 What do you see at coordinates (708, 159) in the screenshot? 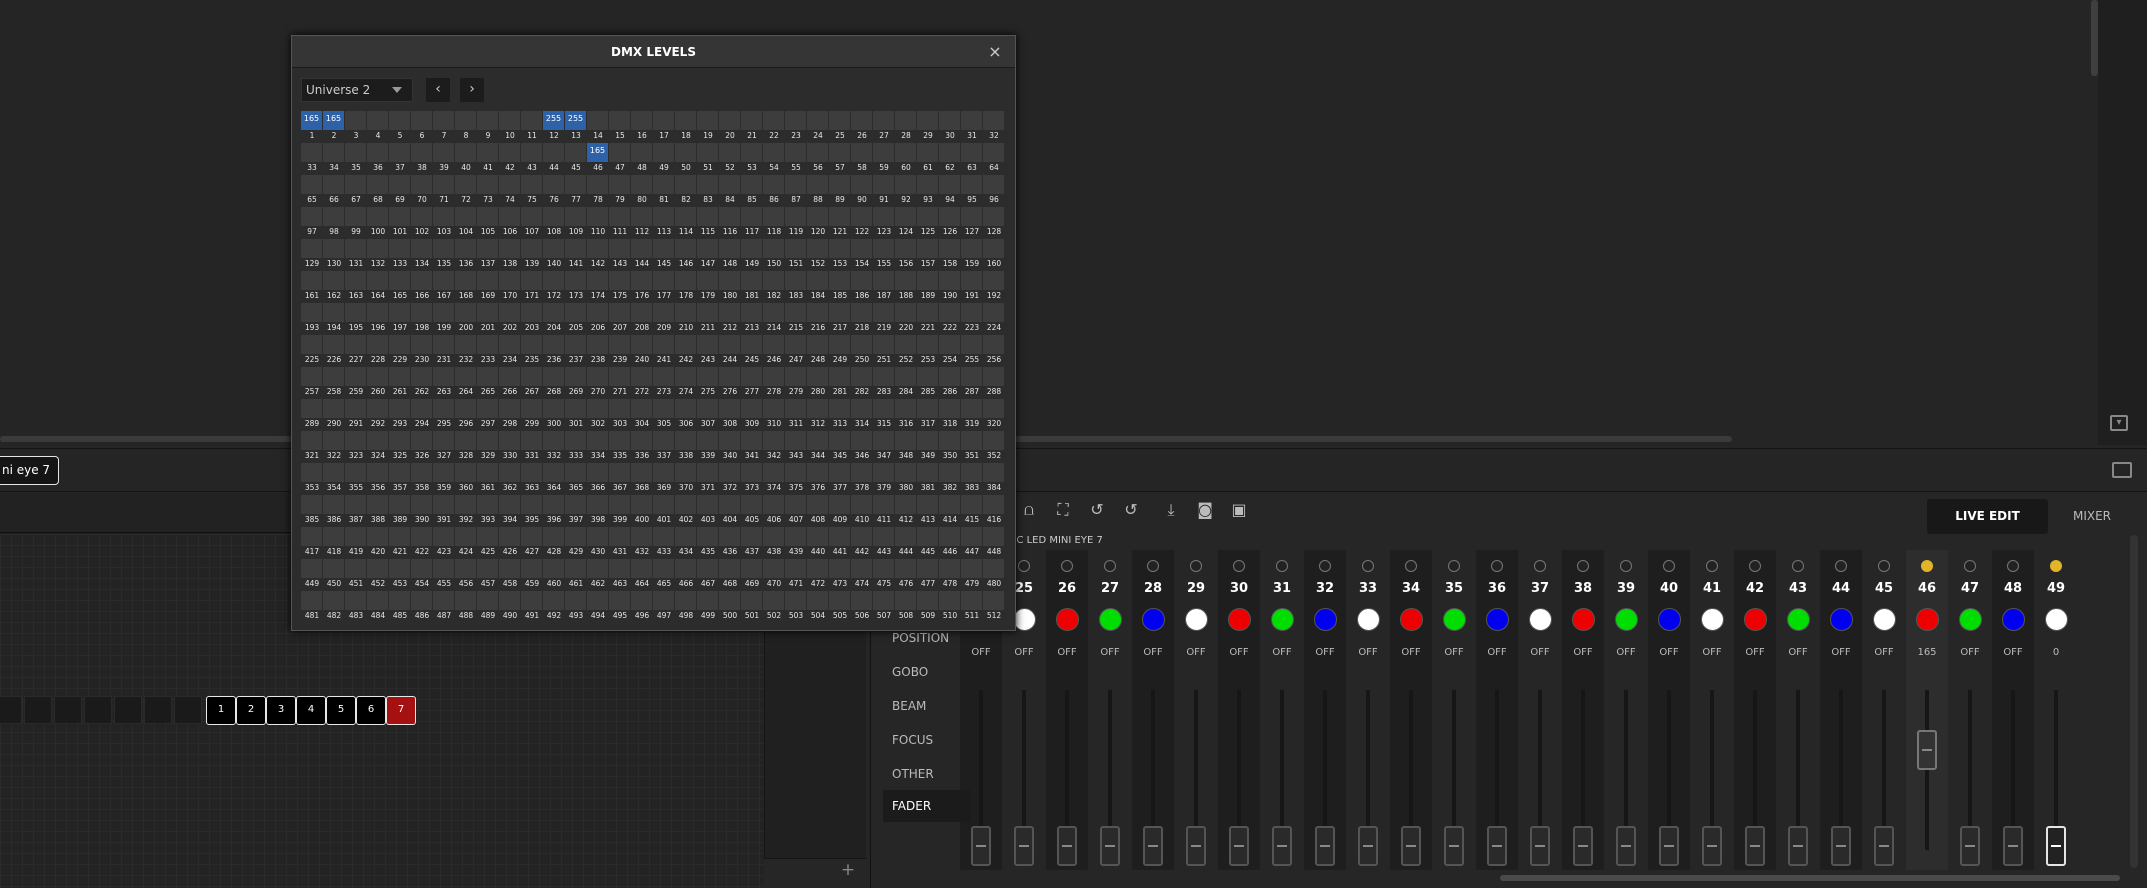
I see `dmx-channel: 51` at bounding box center [708, 159].